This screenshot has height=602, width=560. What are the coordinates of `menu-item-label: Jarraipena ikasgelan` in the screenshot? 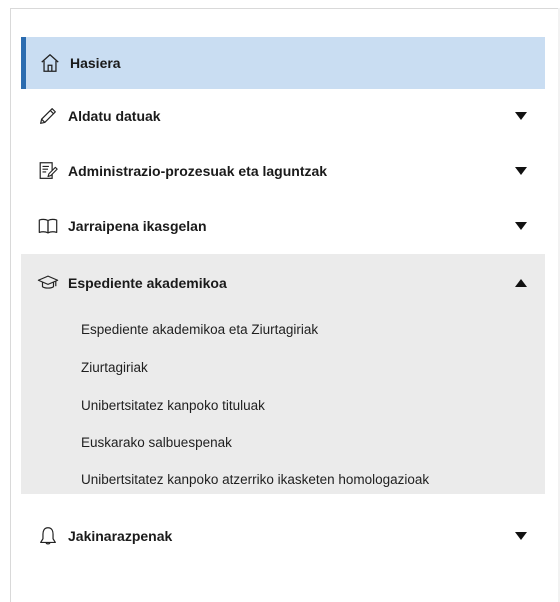 It's located at (137, 226).